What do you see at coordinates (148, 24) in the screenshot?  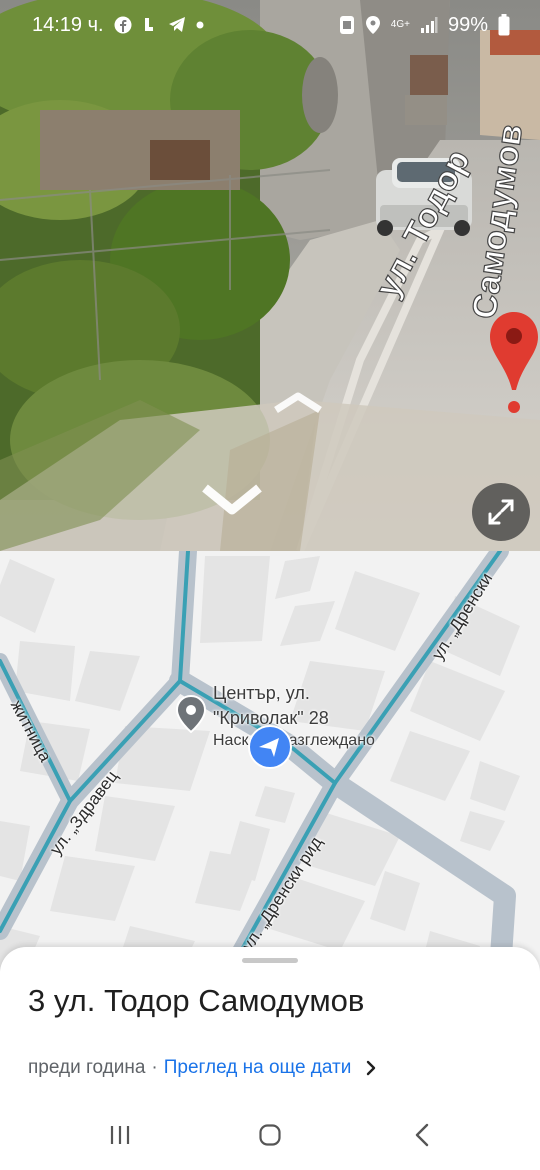 I see `viber-icon` at bounding box center [148, 24].